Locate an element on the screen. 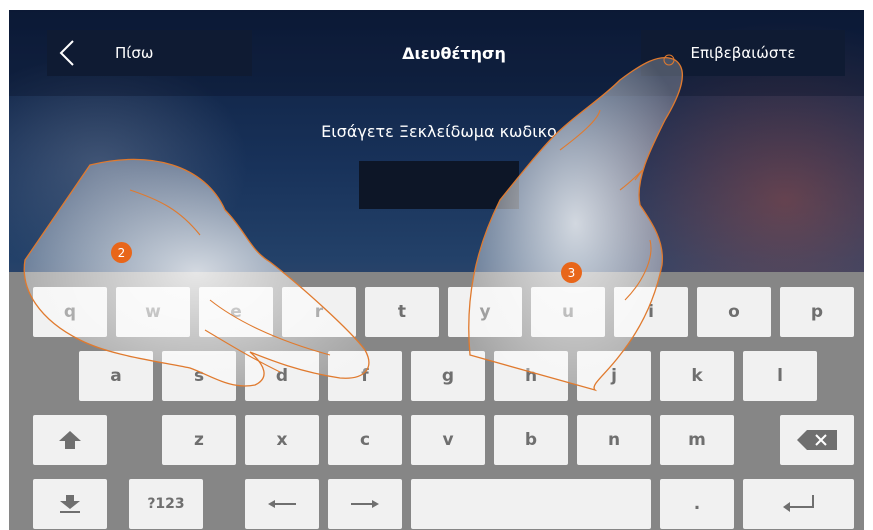  chevron-left-icon is located at coordinates (67, 53).